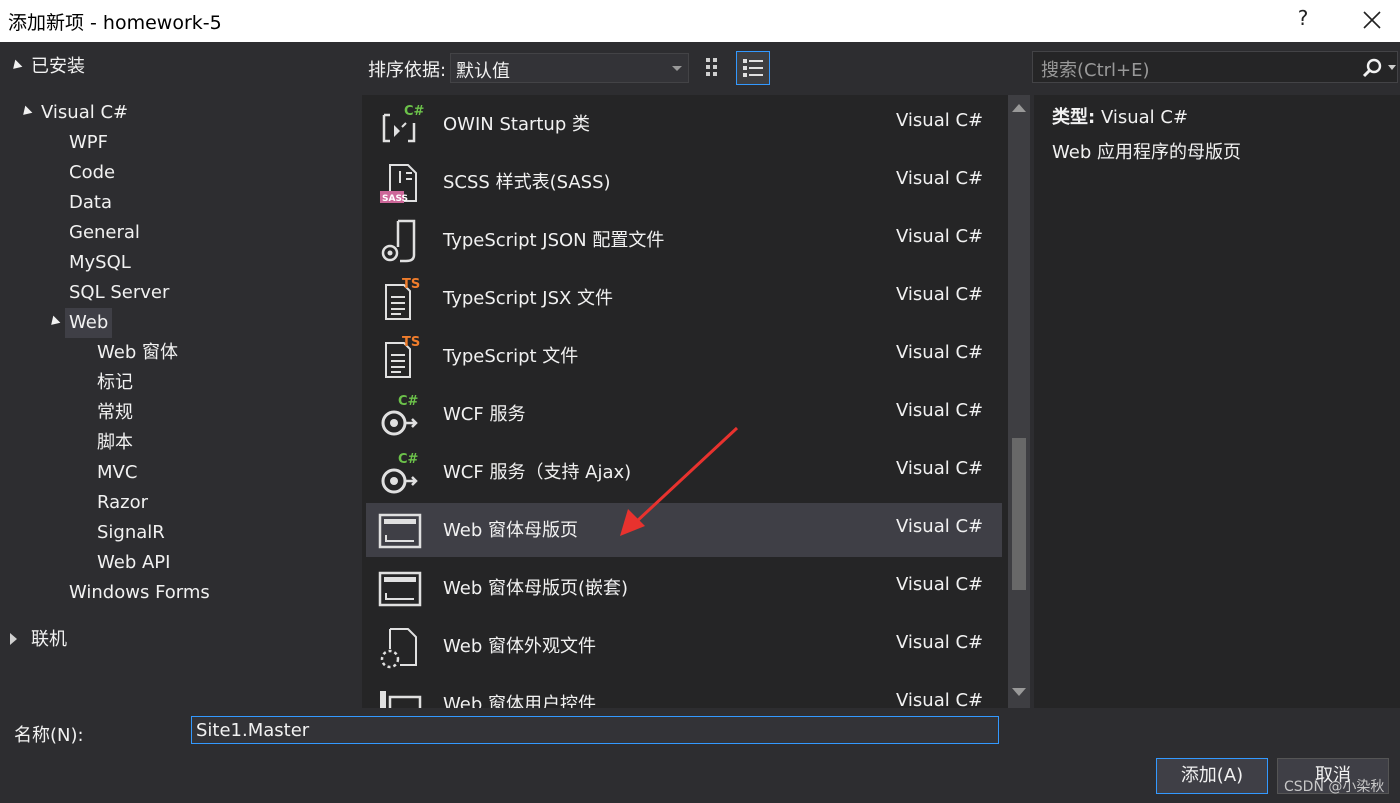  I want to click on typescript-file-icon: TS, so click(402, 356).